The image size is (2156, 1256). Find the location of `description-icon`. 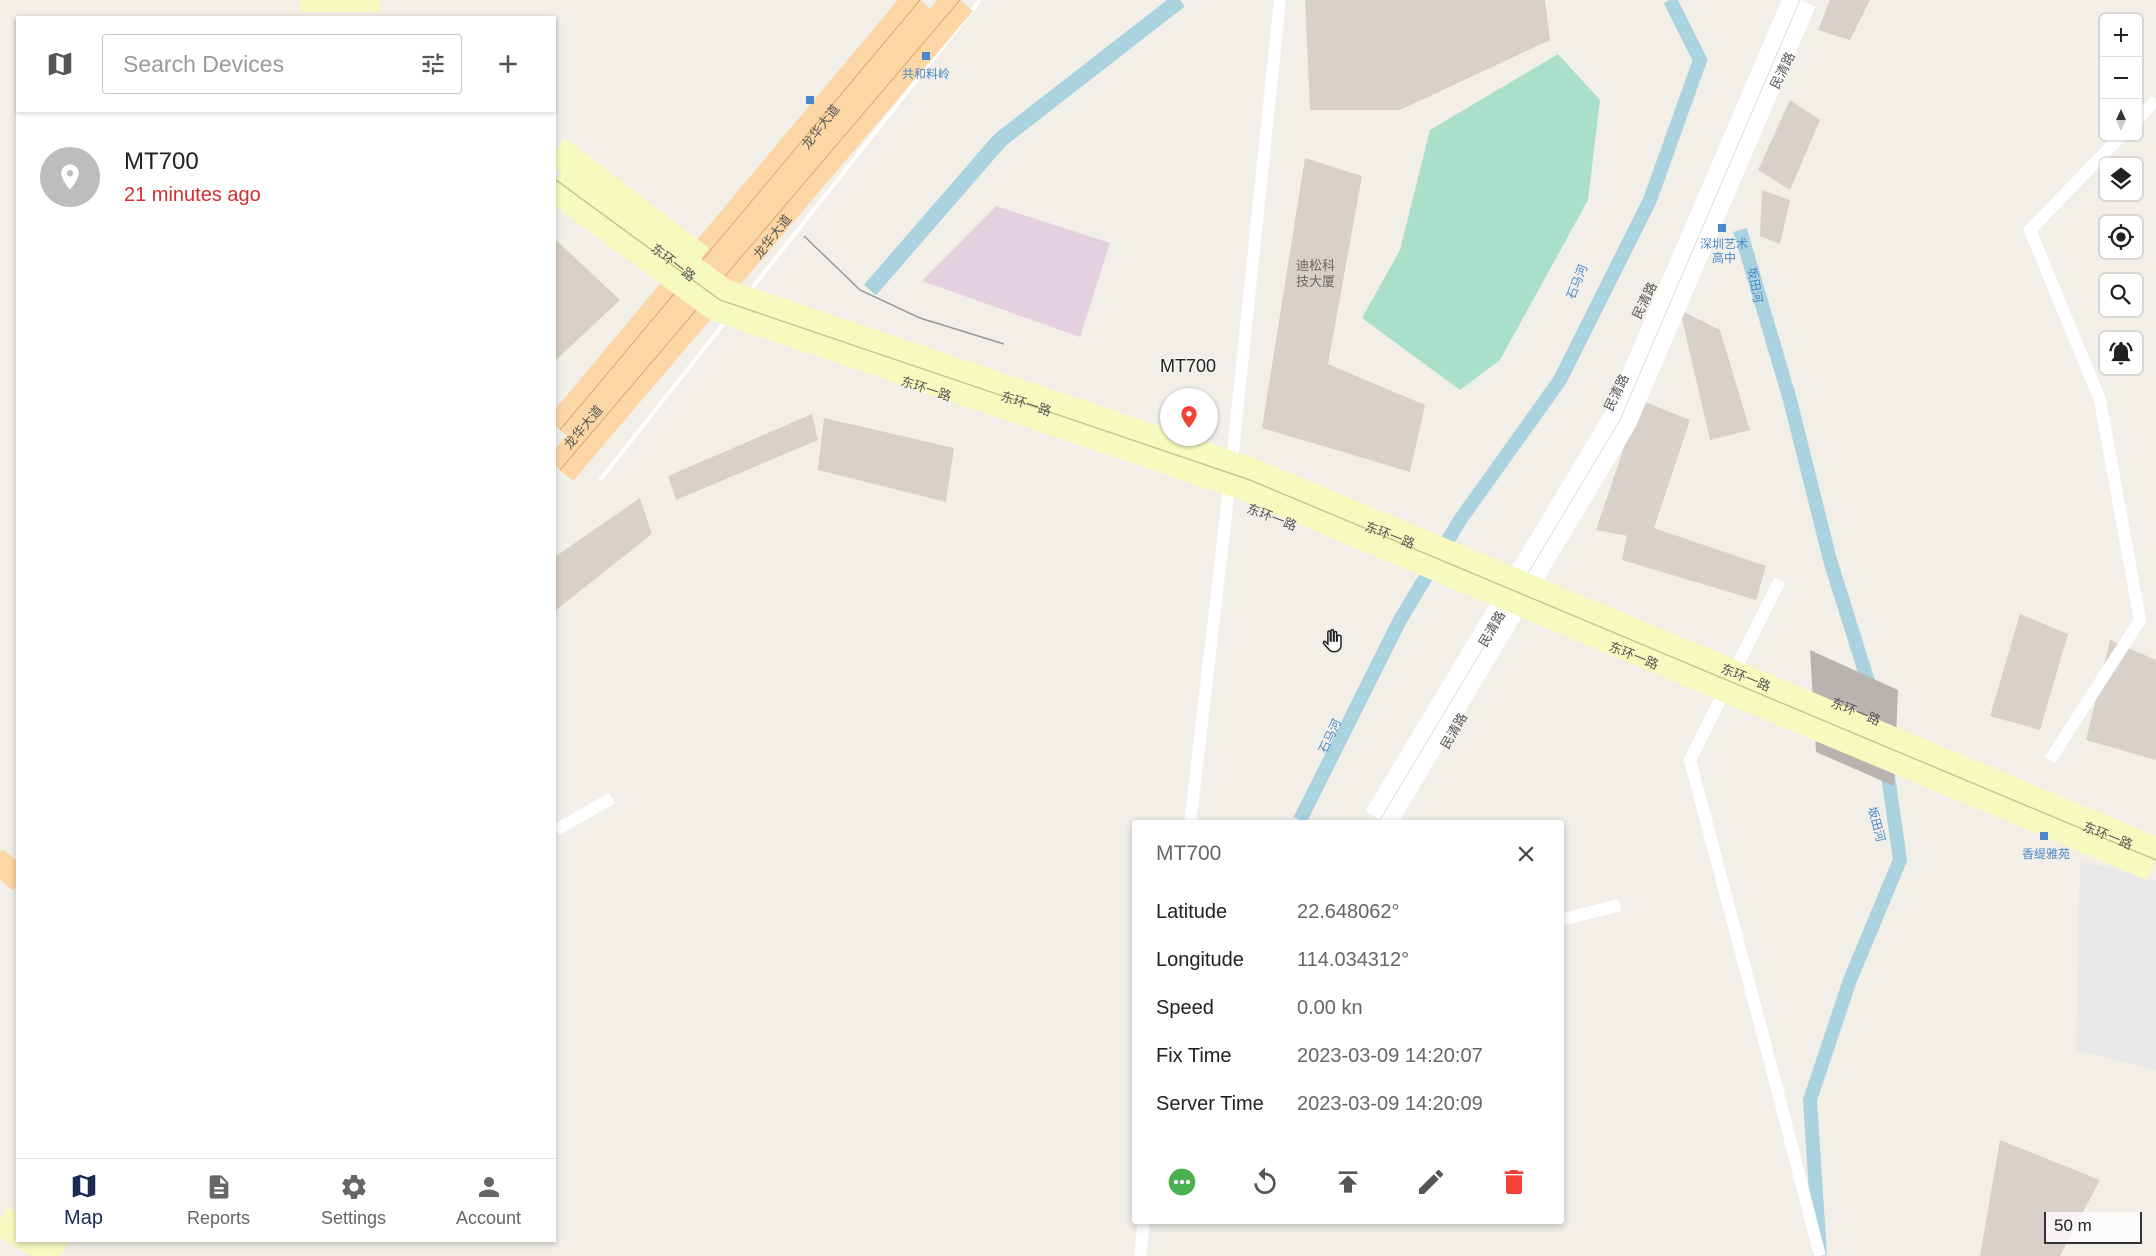

description-icon is located at coordinates (218, 1187).